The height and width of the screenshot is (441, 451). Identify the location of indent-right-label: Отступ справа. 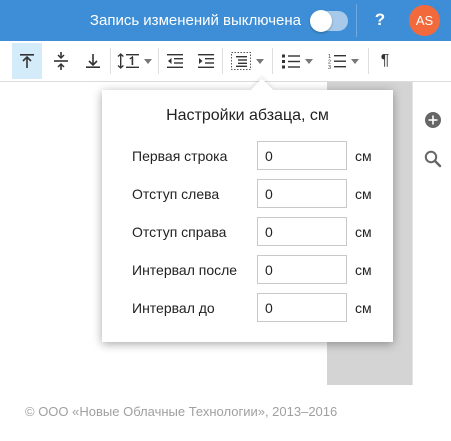
(179, 232).